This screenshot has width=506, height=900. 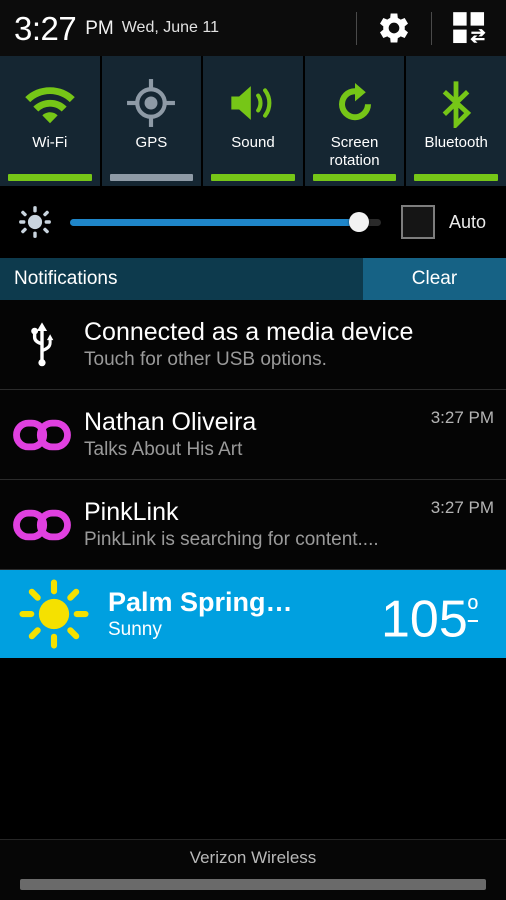 I want to click on sun-icon, so click(x=54, y=614).